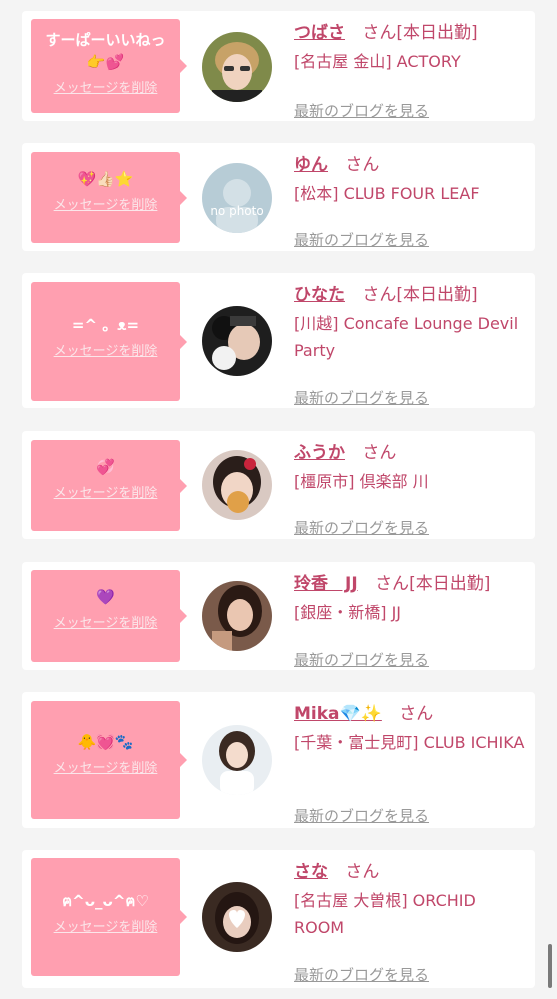  I want to click on girl-name-link: ゆん, so click(311, 165).